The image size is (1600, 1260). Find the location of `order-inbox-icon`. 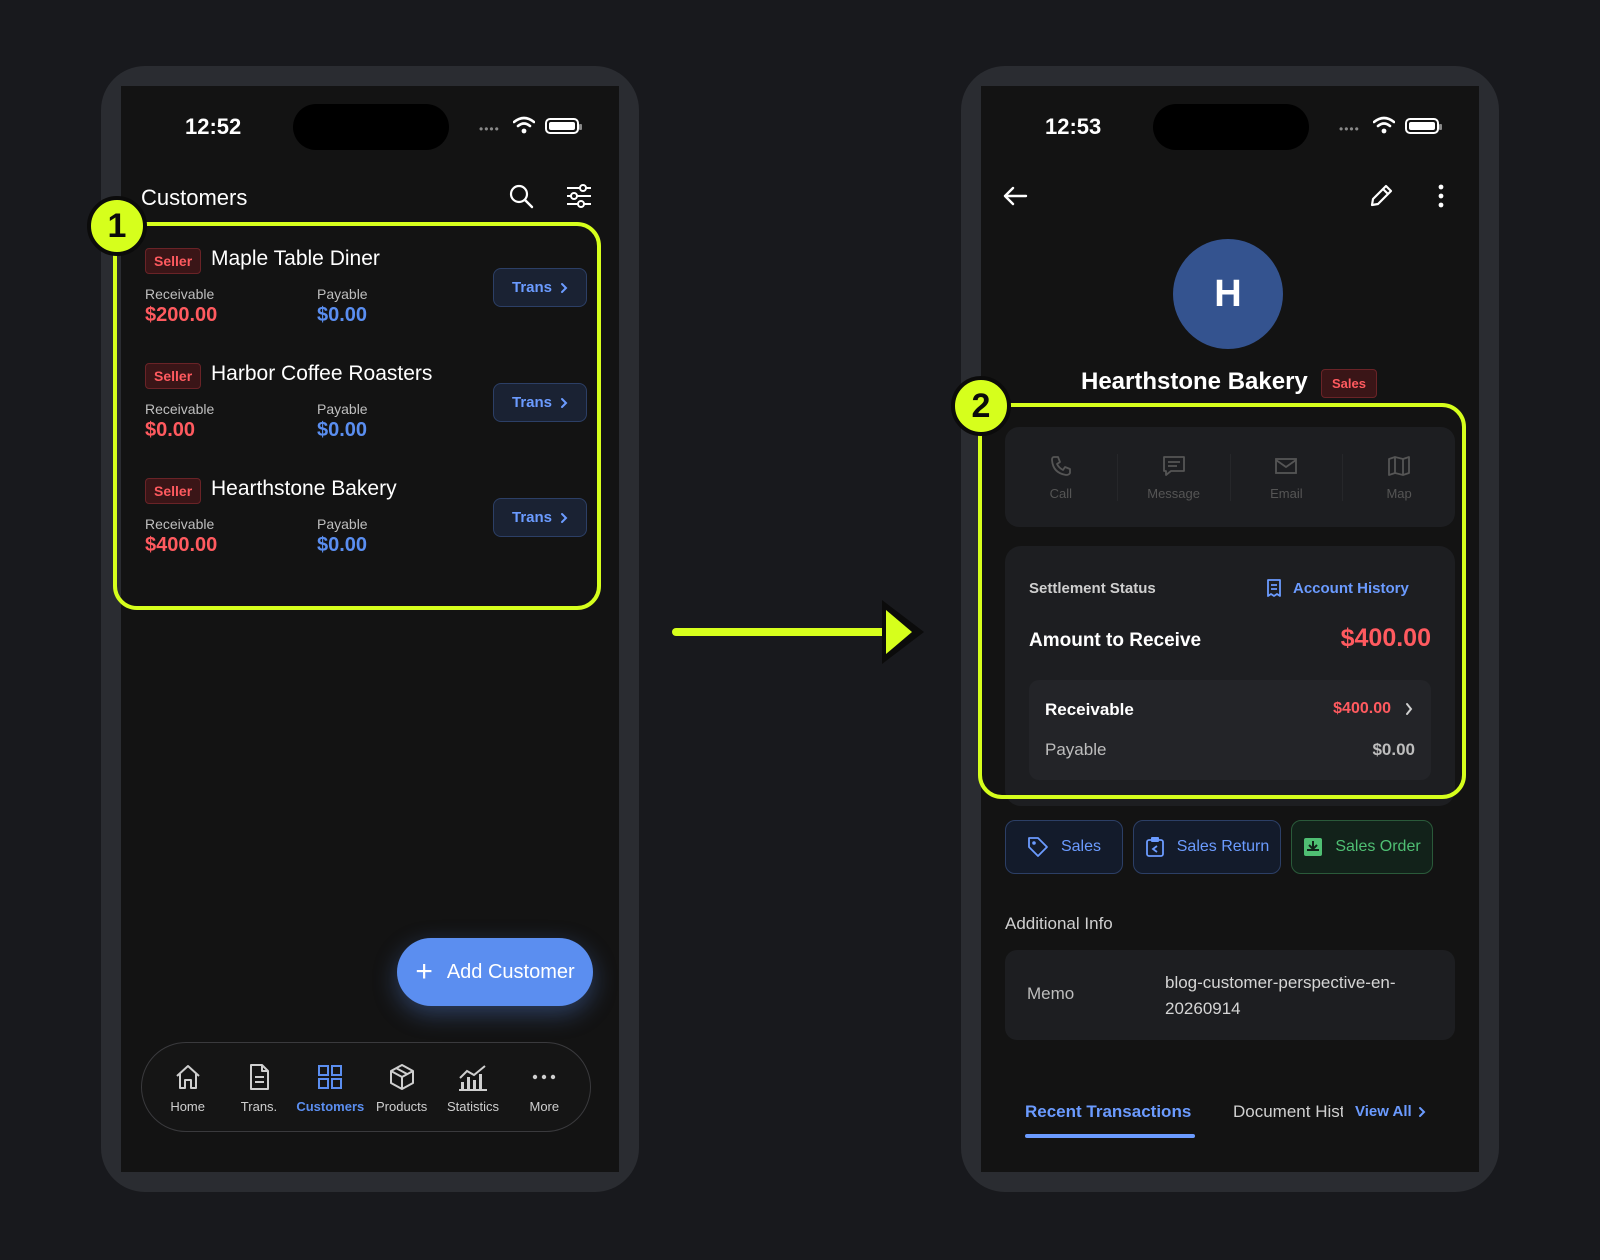

order-inbox-icon is located at coordinates (1313, 847).